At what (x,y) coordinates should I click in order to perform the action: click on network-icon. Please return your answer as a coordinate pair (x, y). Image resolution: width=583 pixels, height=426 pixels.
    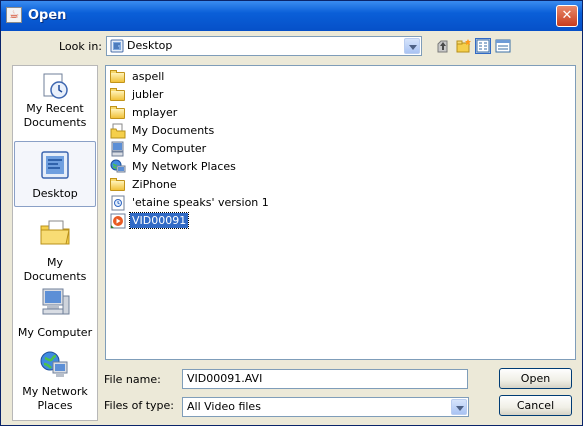
    Looking at the image, I should click on (118, 167).